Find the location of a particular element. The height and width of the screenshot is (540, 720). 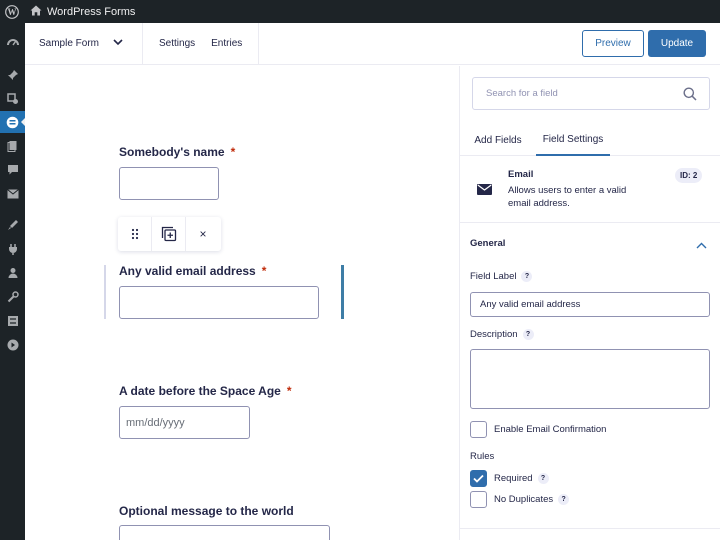

settings-icon is located at coordinates (12, 321).